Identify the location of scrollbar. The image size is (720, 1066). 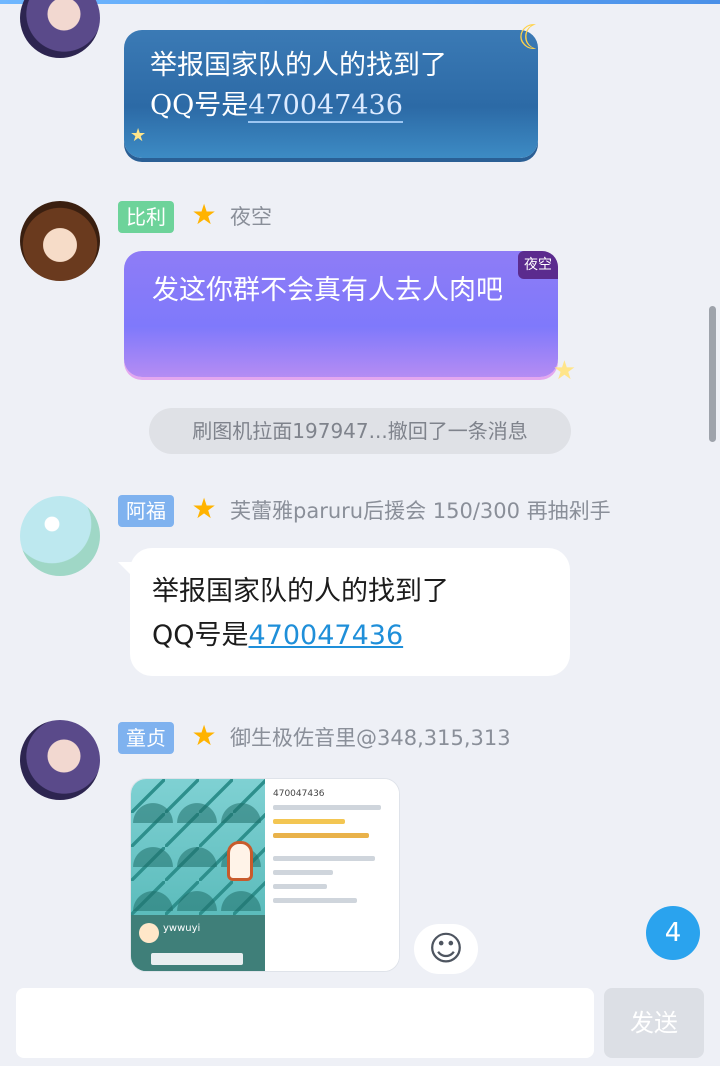
(712, 374).